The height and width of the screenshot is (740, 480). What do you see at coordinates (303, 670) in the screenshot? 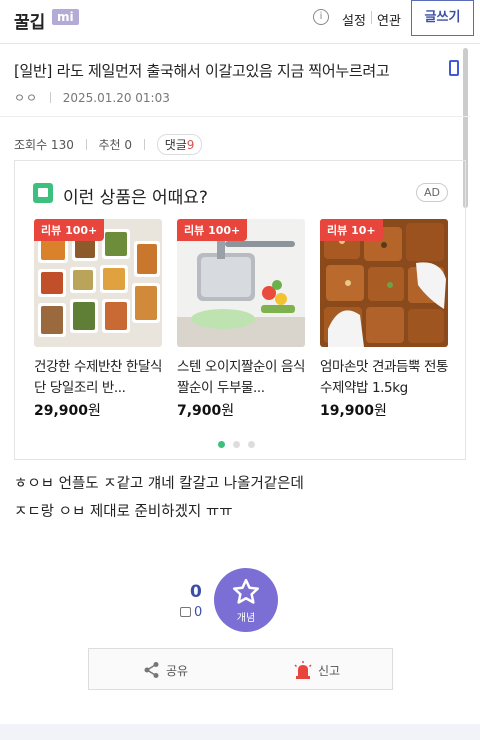
I see `siren-icon` at bounding box center [303, 670].